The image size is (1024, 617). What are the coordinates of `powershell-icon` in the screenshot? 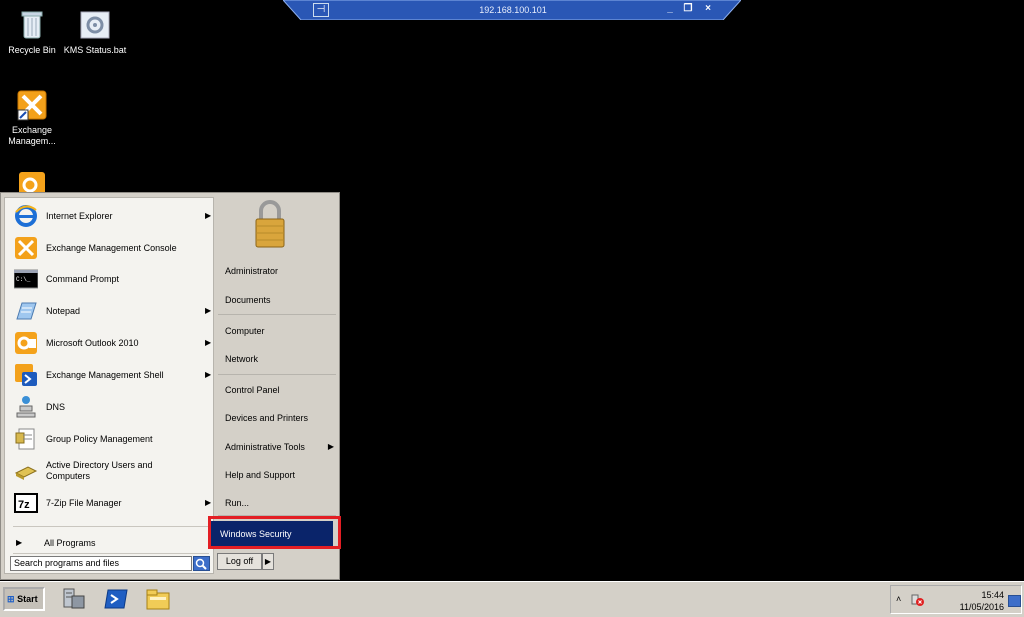 It's located at (116, 599).